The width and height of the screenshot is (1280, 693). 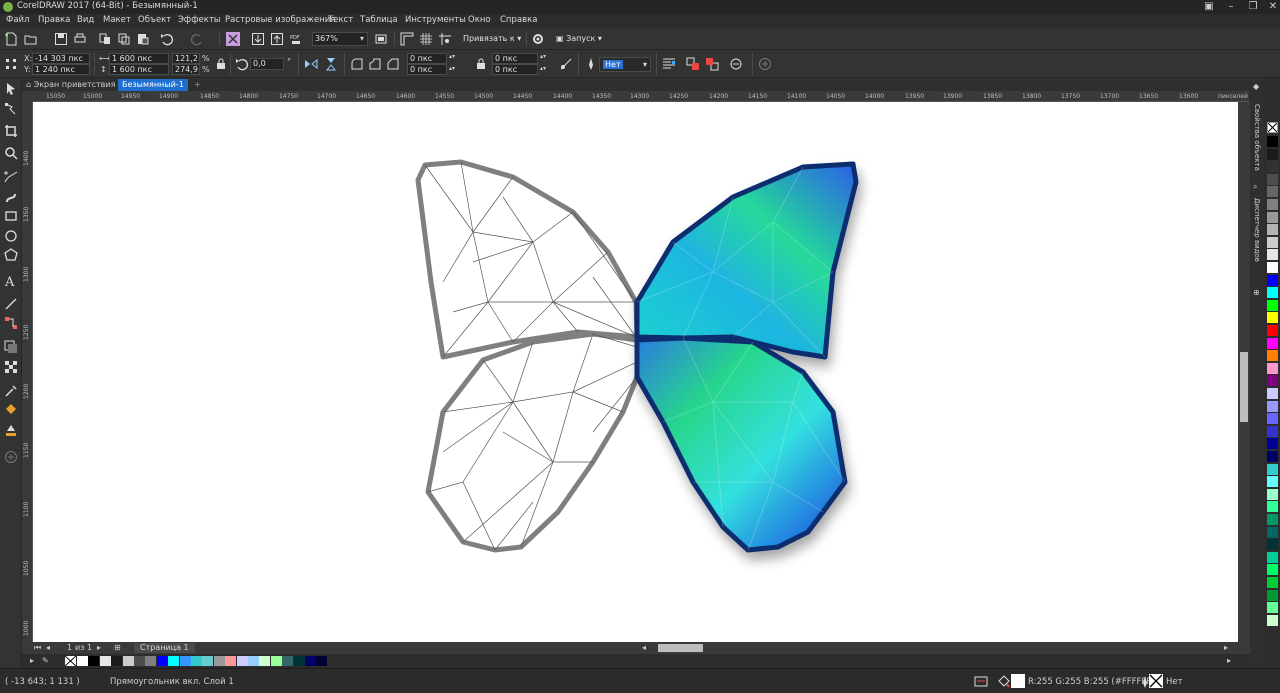 I want to click on x-position-field: -14 303 пкс, so click(x=61, y=58).